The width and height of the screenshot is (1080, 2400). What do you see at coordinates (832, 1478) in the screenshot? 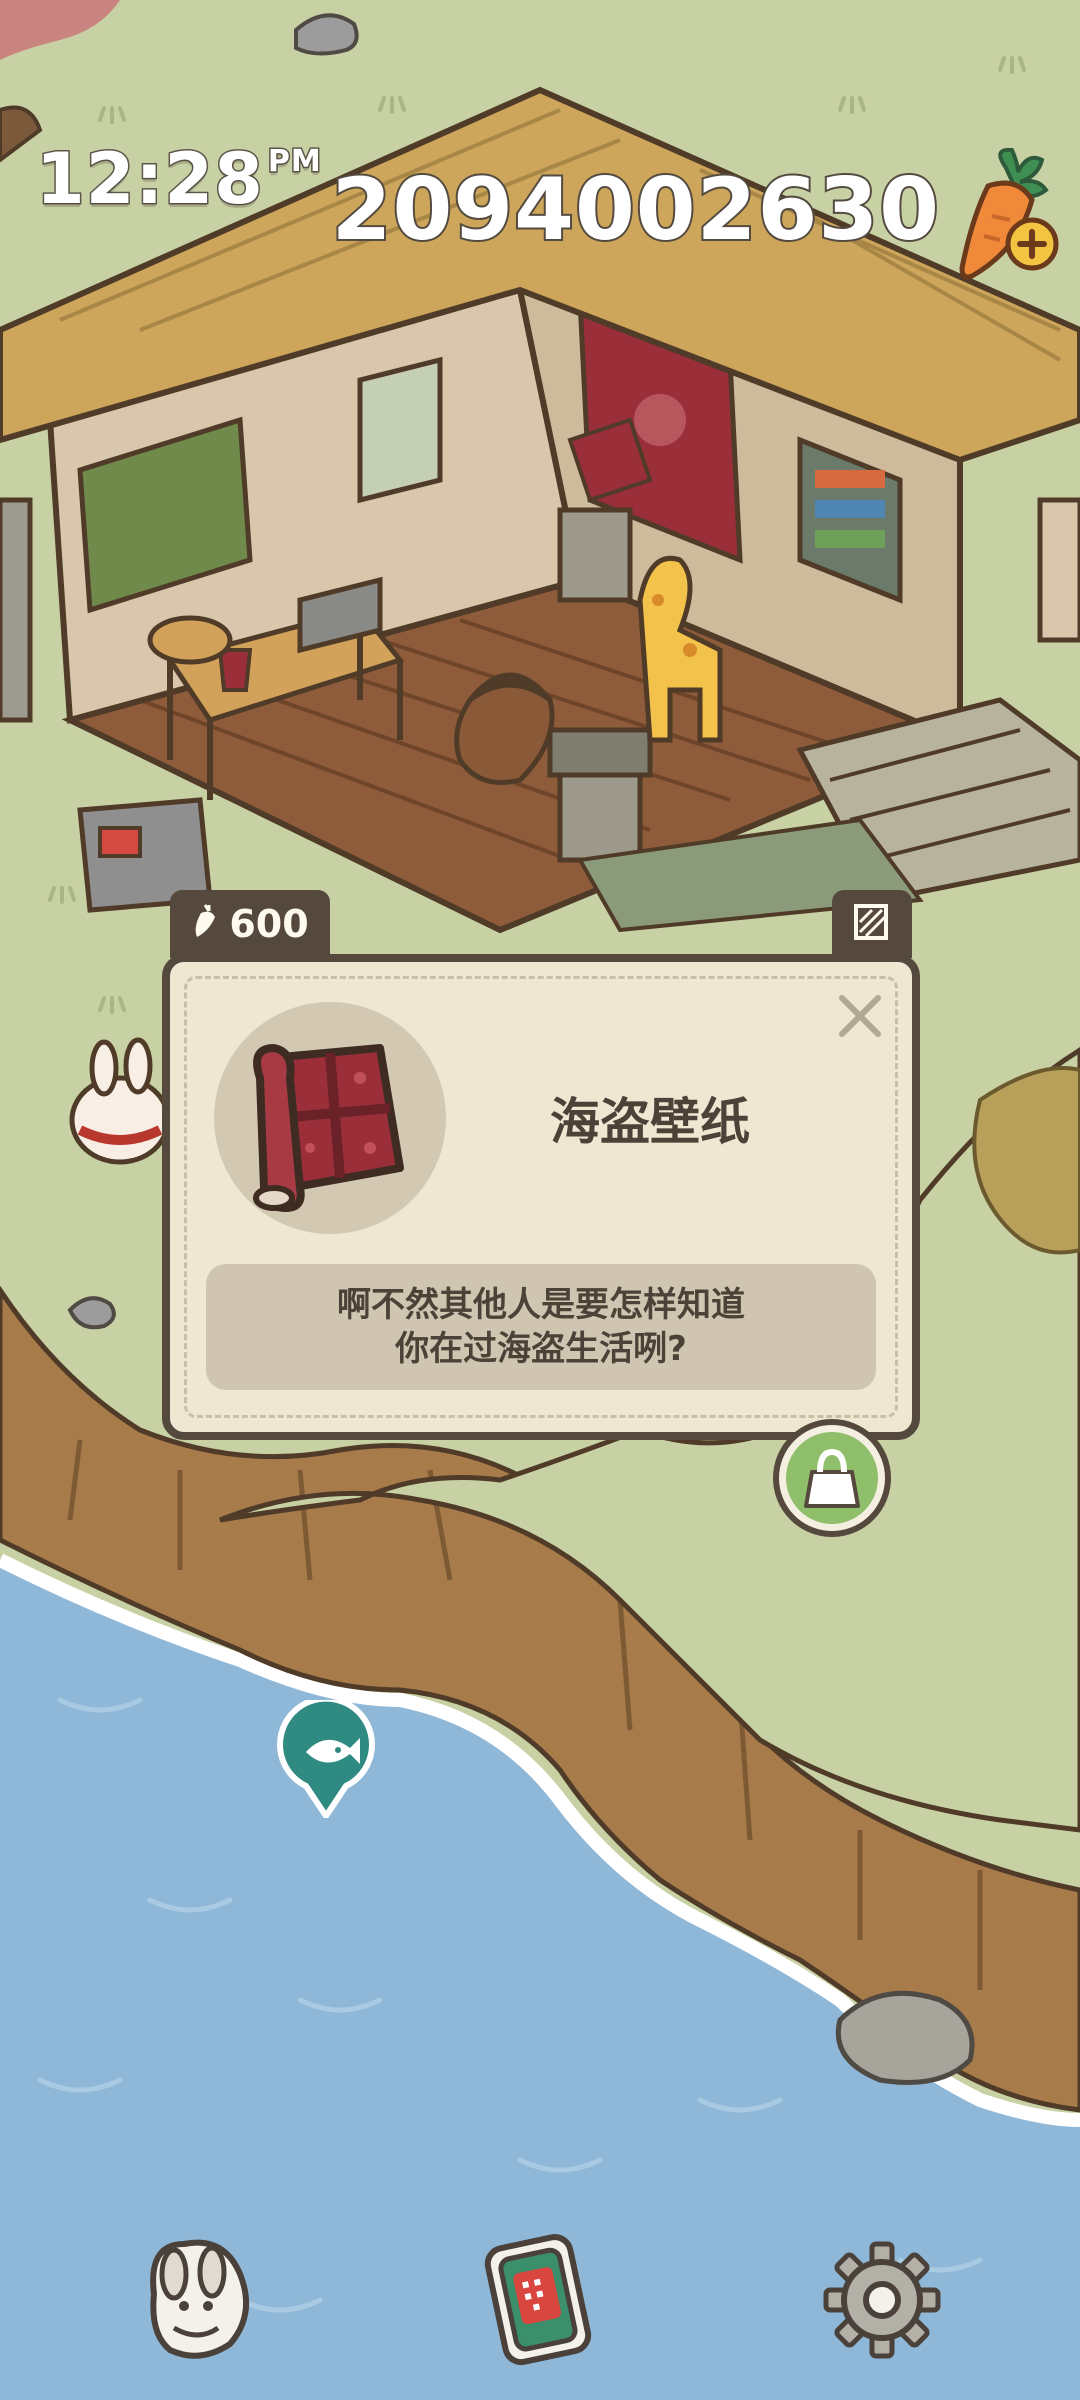
I see `shopping-bag-icon` at bounding box center [832, 1478].